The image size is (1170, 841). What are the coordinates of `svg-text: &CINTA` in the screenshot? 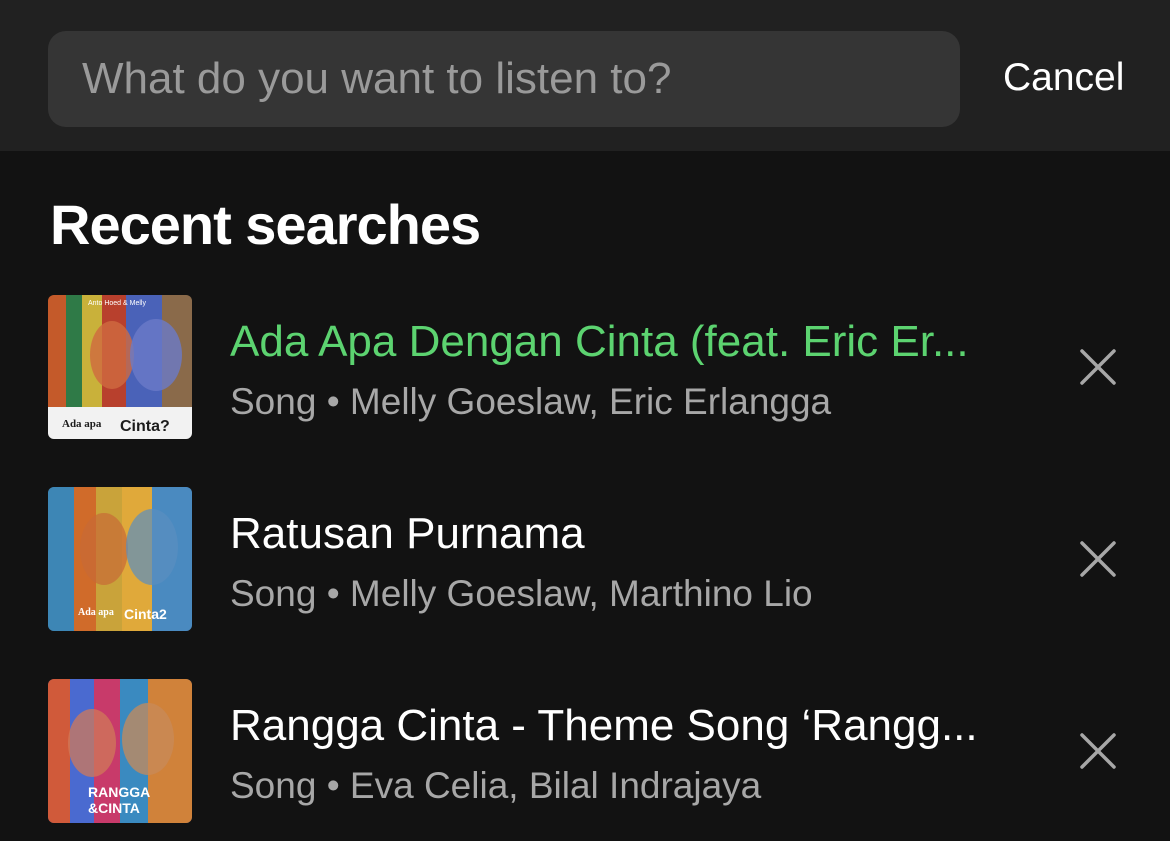 It's located at (114, 808).